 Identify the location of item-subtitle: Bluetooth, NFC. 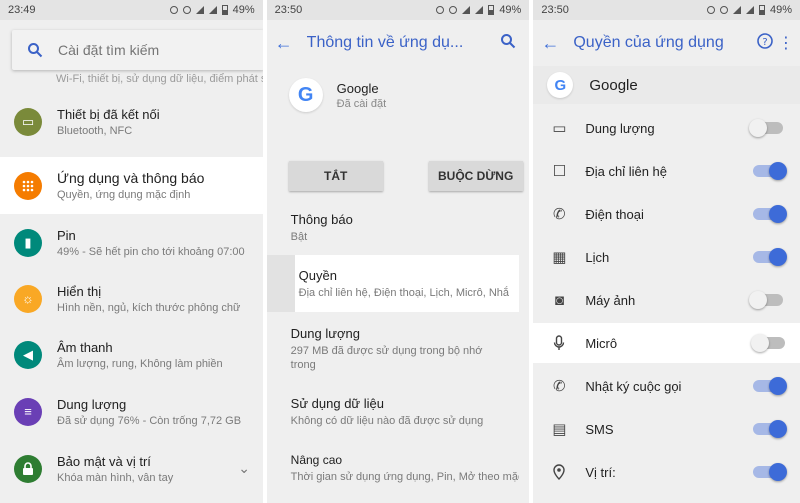
(95, 130).